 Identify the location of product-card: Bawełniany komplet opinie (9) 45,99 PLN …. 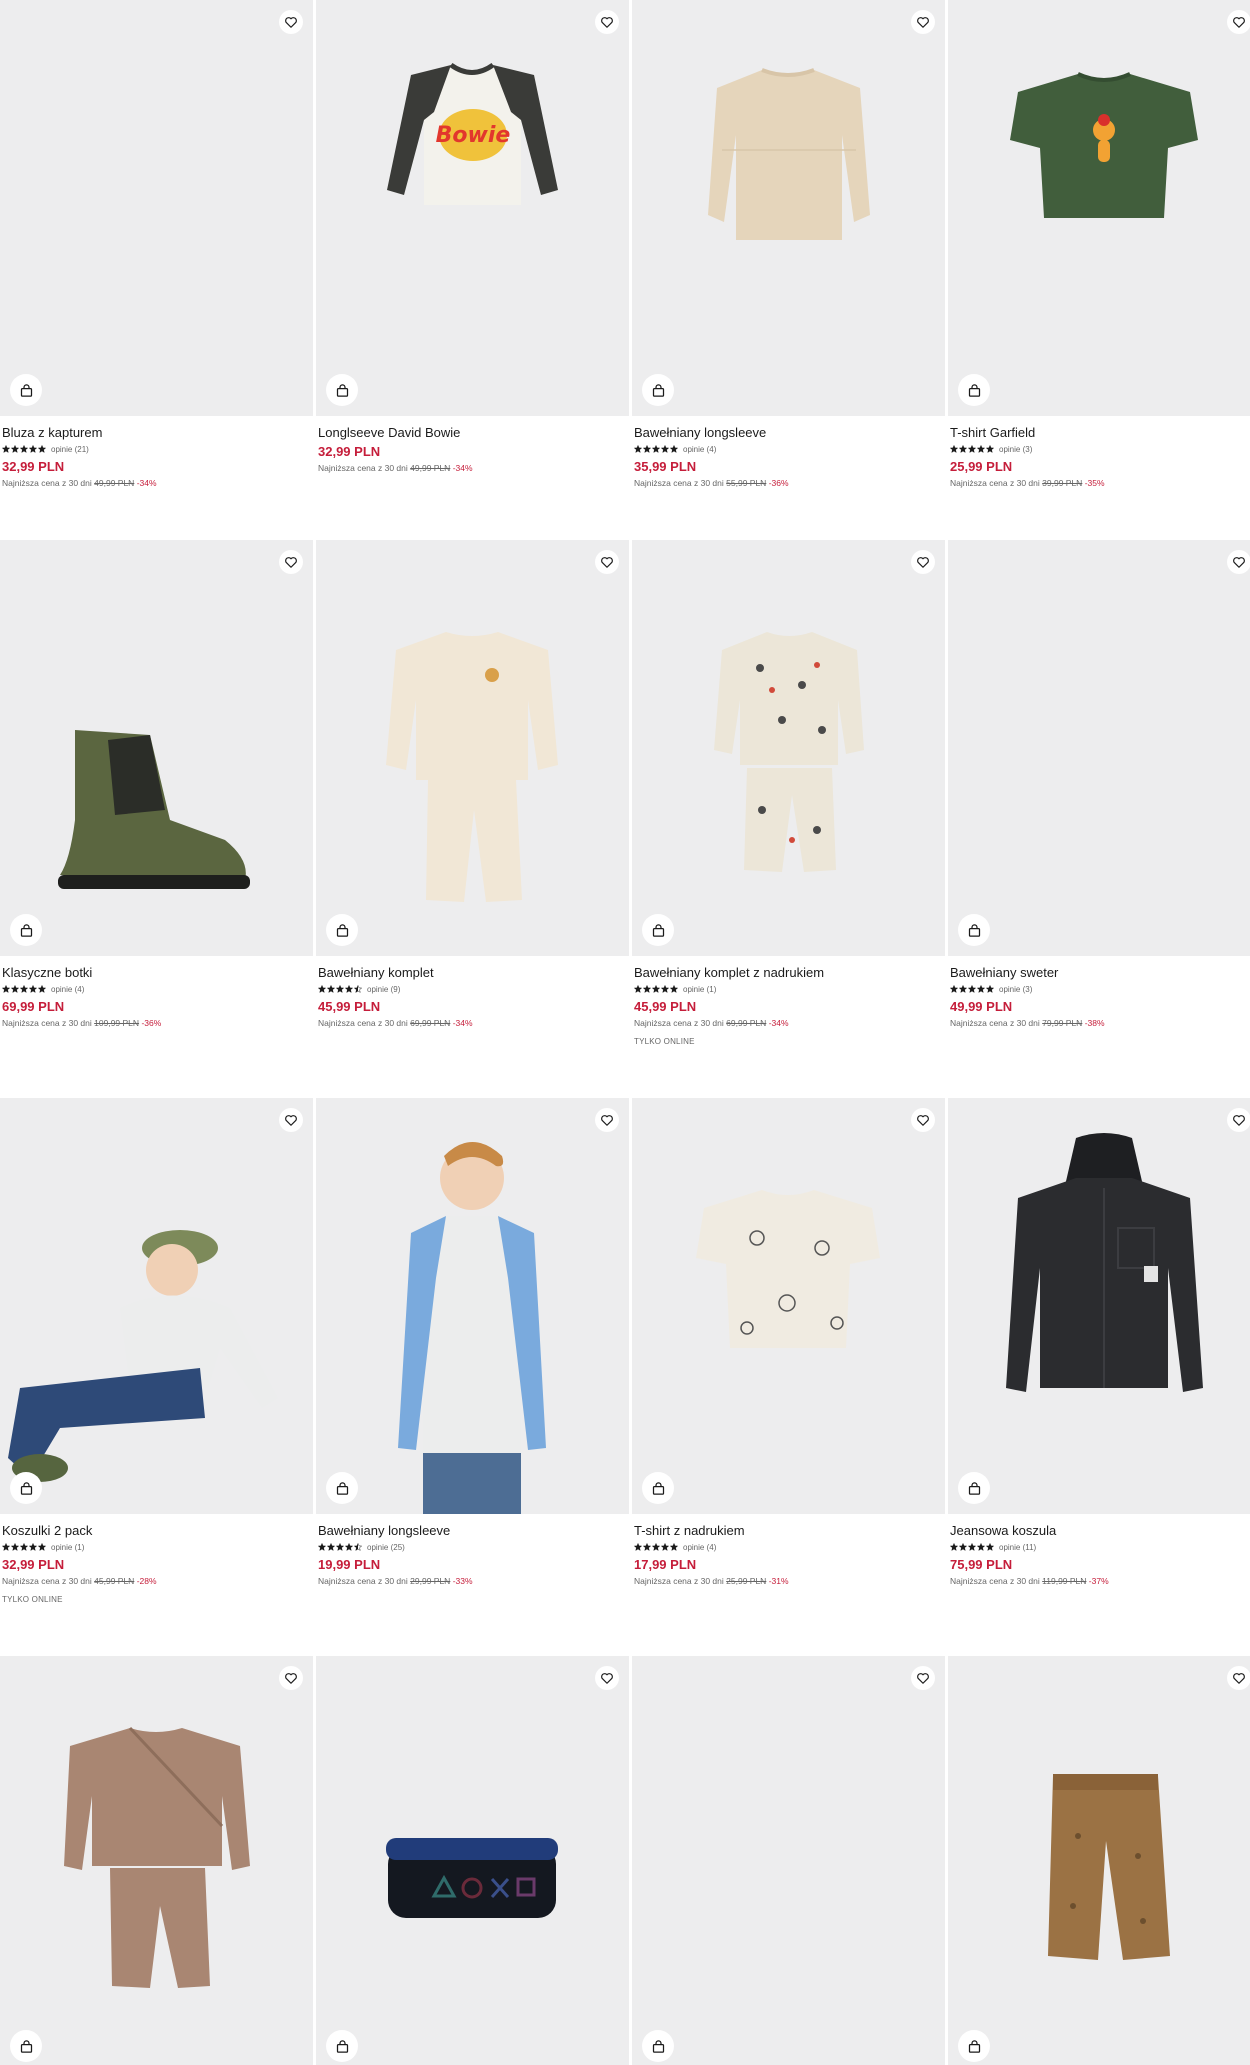
(472, 790).